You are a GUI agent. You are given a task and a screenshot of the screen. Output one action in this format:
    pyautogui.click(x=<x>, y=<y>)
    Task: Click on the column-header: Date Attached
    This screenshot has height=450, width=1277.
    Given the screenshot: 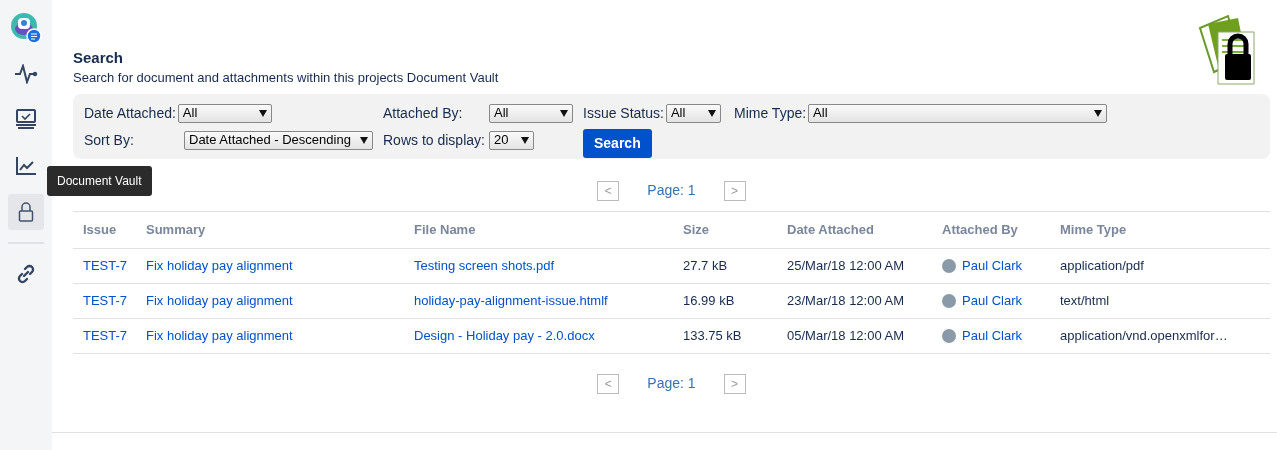 What is the action you would take?
    pyautogui.click(x=831, y=230)
    